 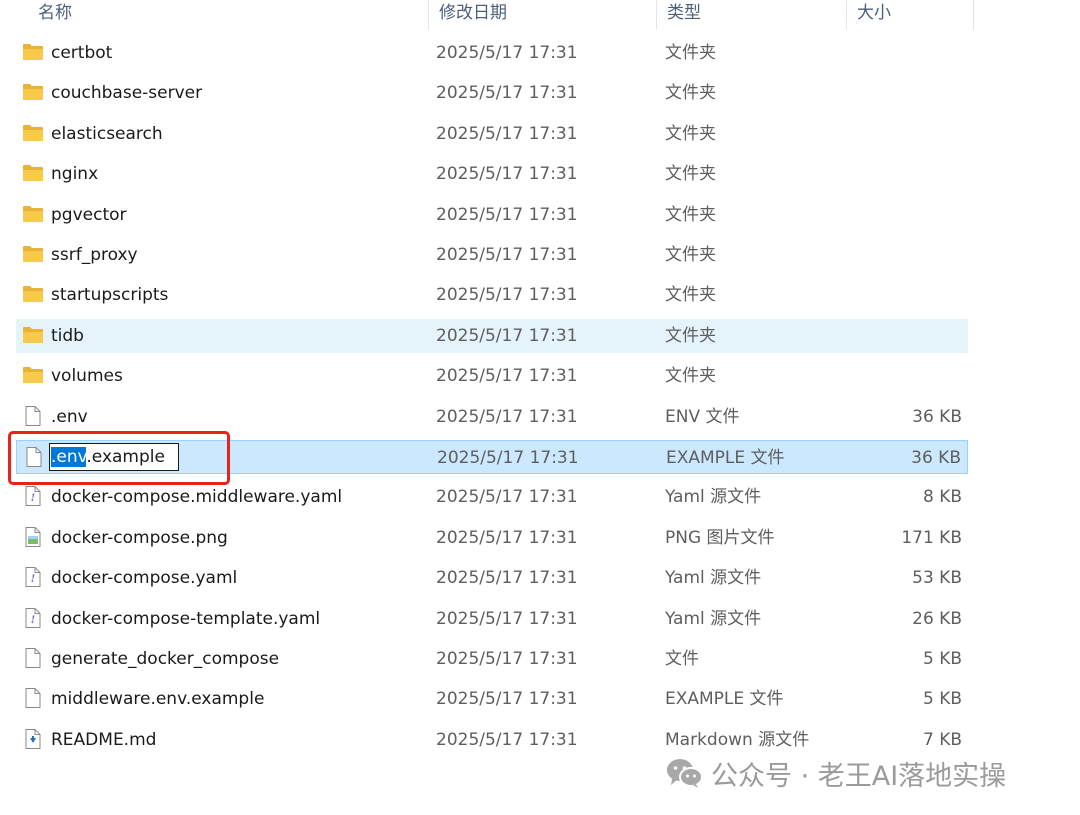 What do you see at coordinates (186, 618) in the screenshot?
I see `file-name: docker-compose-template.yaml` at bounding box center [186, 618].